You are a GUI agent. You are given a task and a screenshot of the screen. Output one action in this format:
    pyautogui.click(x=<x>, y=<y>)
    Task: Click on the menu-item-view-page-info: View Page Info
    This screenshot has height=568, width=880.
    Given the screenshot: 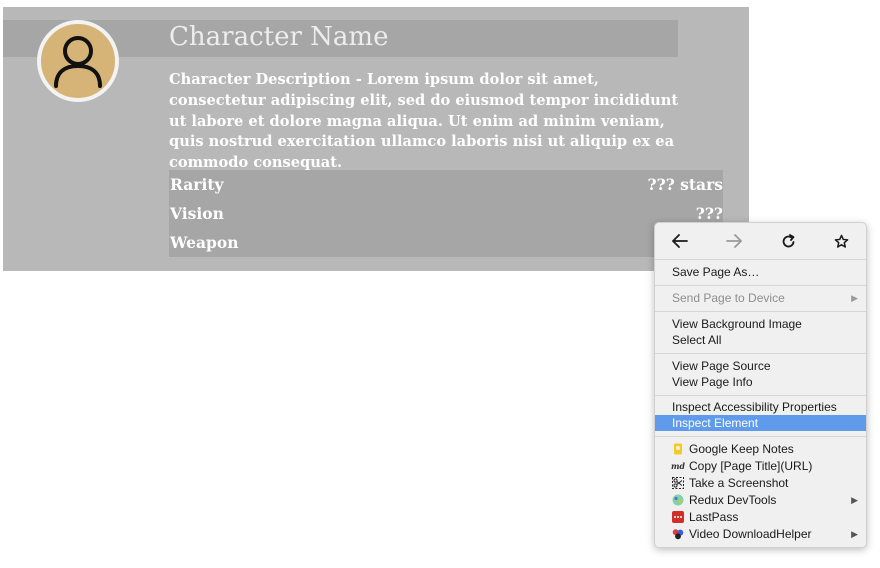 What is the action you would take?
    pyautogui.click(x=760, y=382)
    